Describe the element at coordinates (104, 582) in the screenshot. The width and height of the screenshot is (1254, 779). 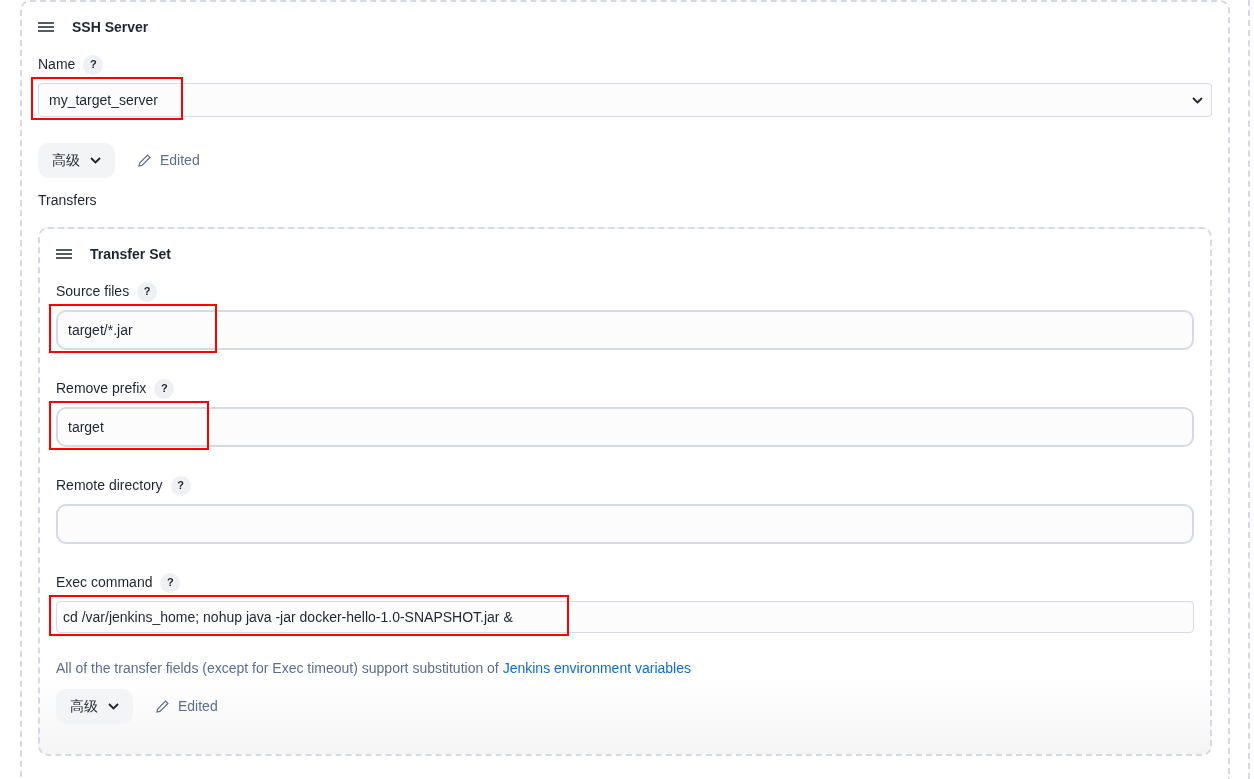
I see `field-label: Exec command` at that location.